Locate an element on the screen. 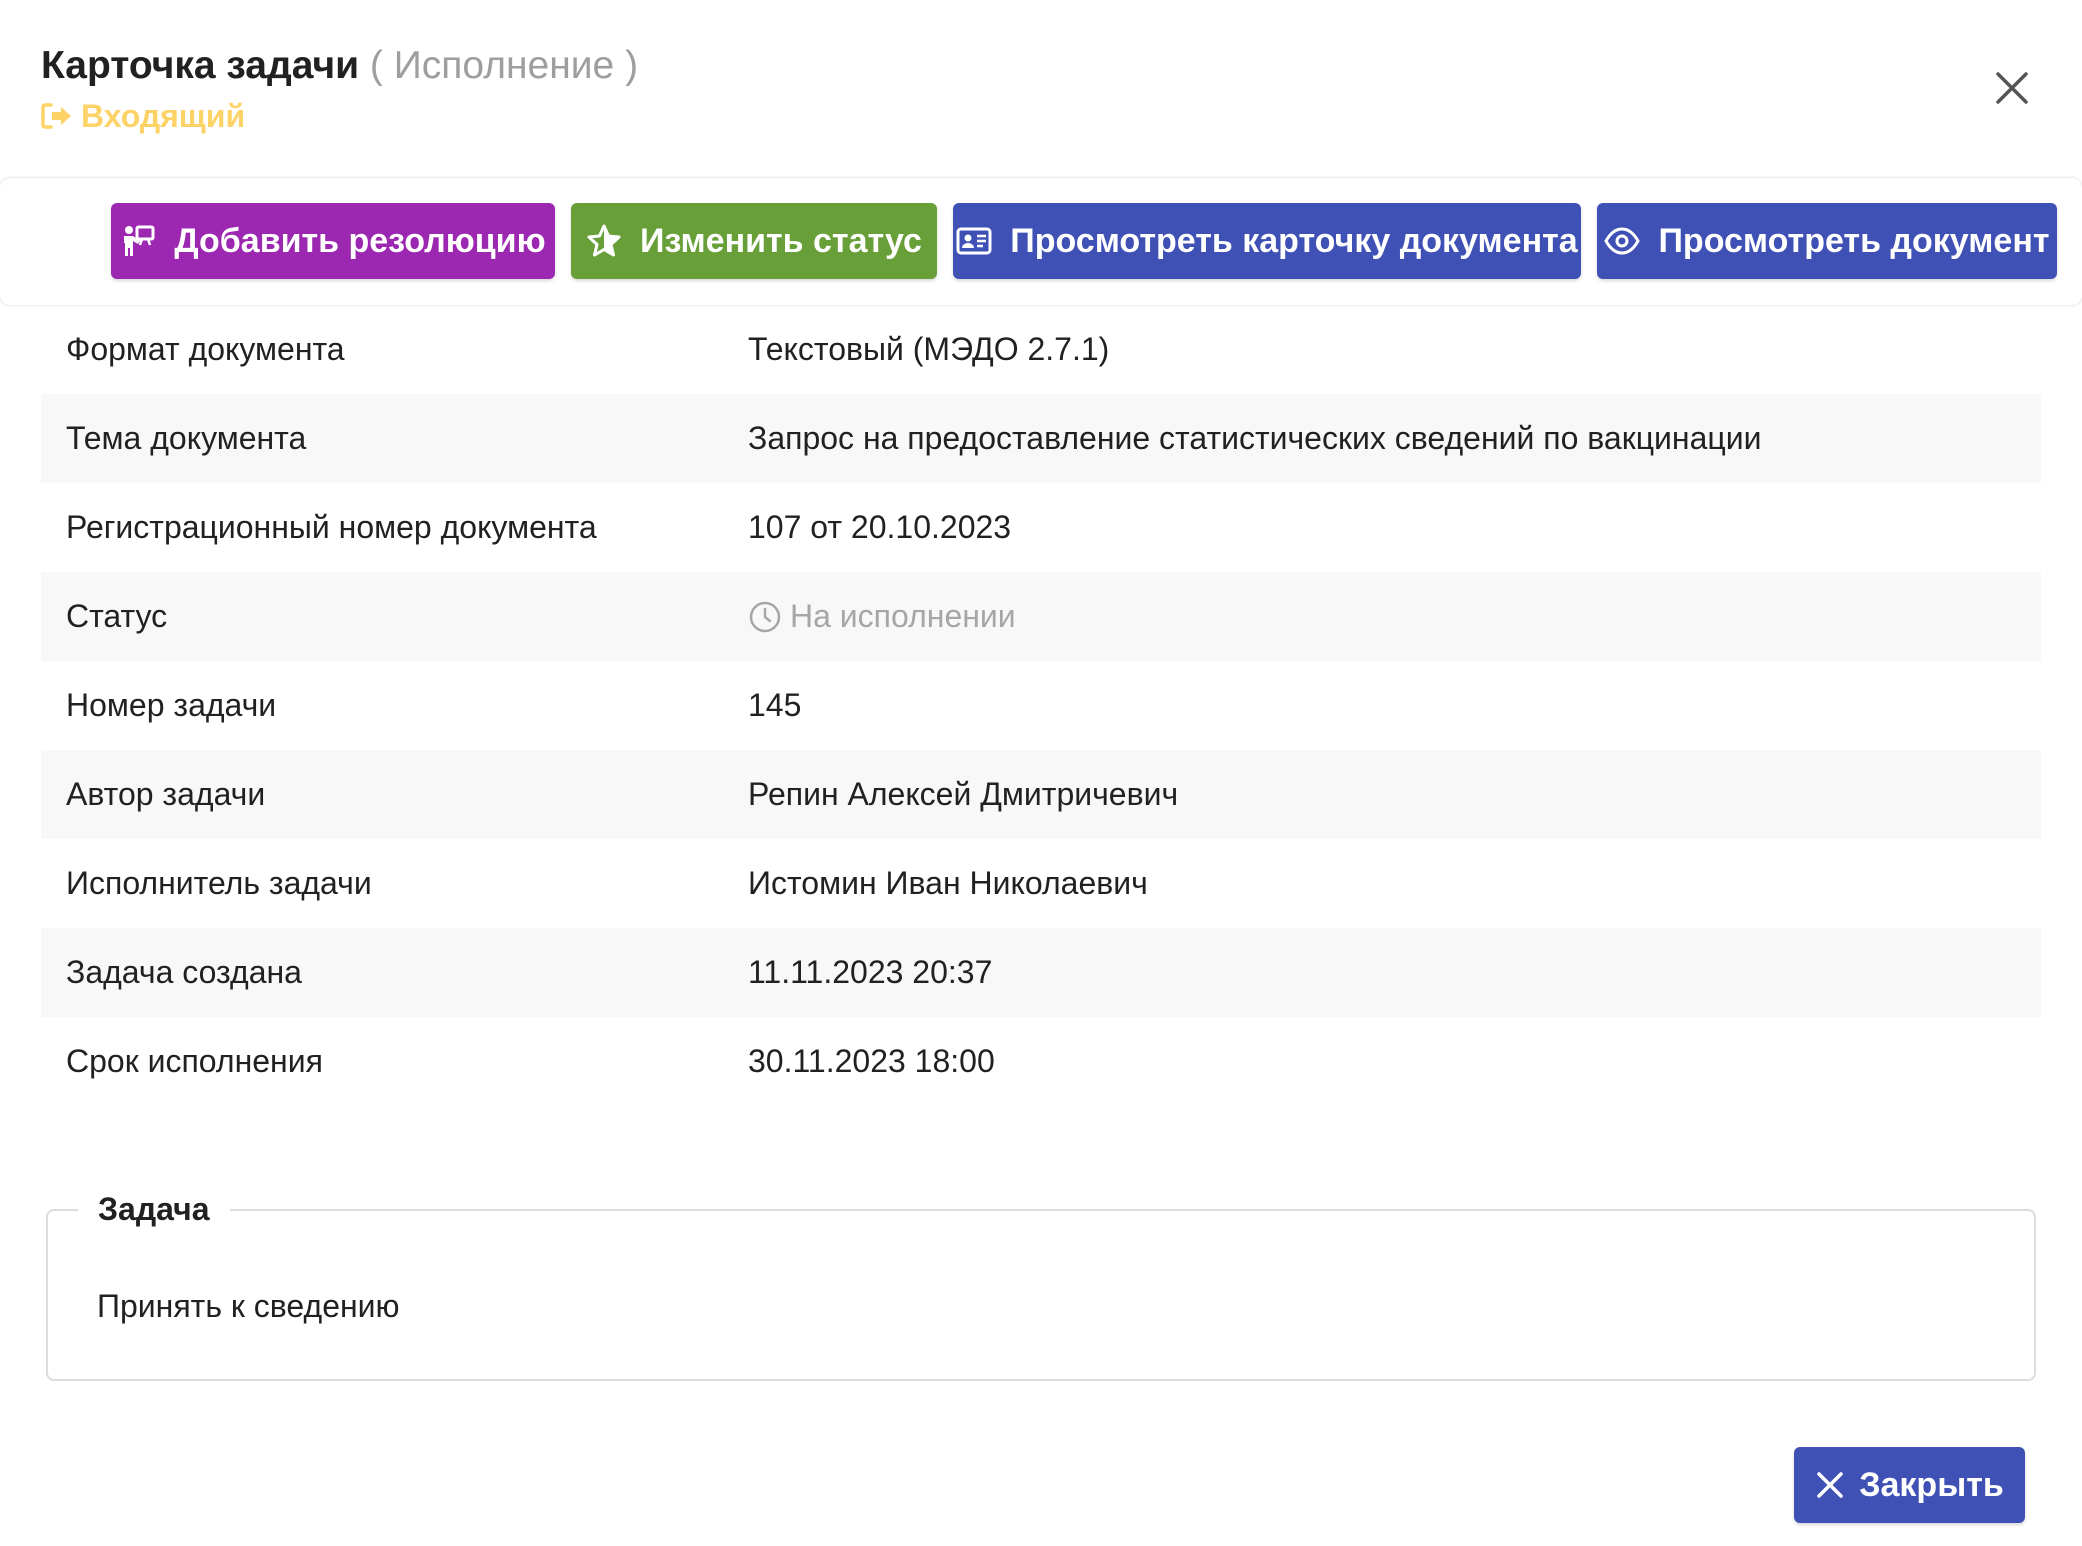 This screenshot has width=2082, height=1546. change-status-label: Изменить статус is located at coordinates (781, 240).